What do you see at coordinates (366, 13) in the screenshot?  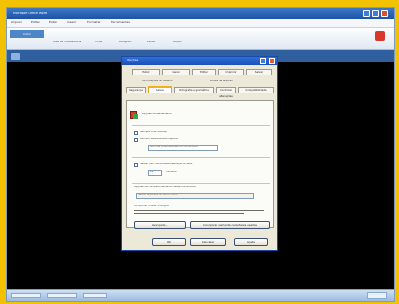 I see `minimize-button` at bounding box center [366, 13].